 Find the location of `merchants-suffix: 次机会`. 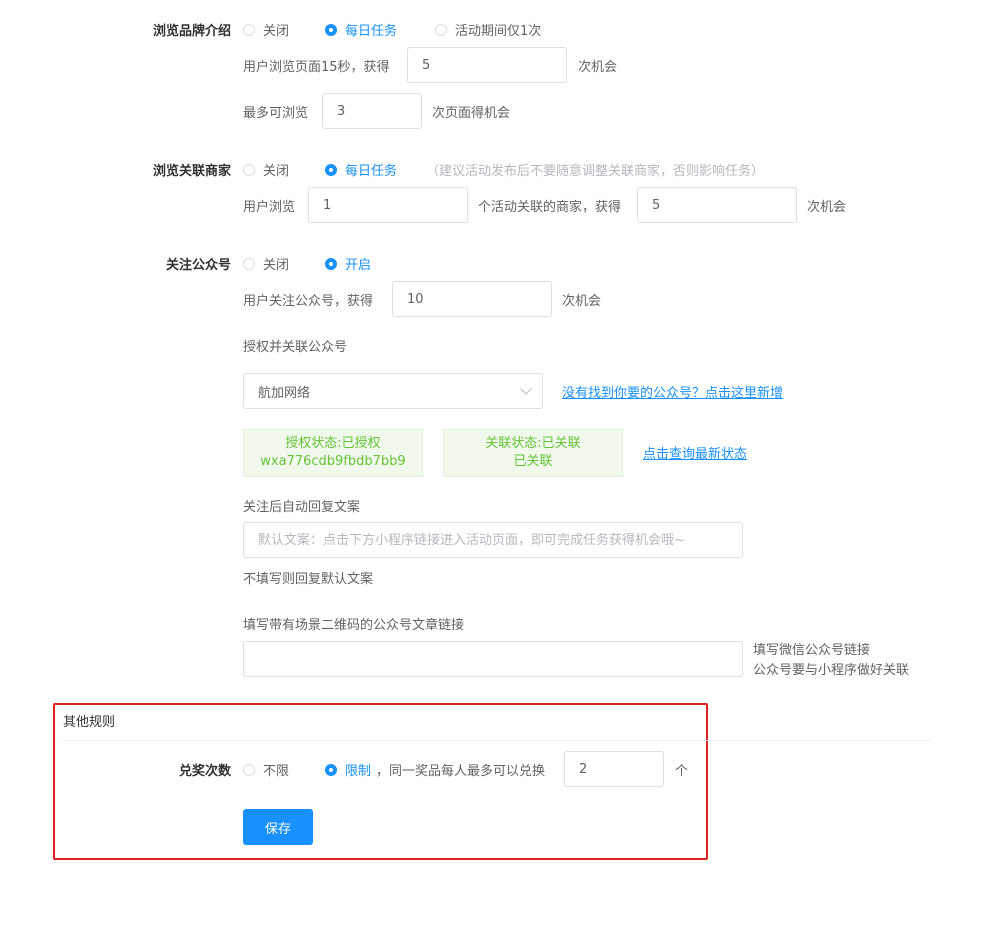

merchants-suffix: 次机会 is located at coordinates (827, 207).